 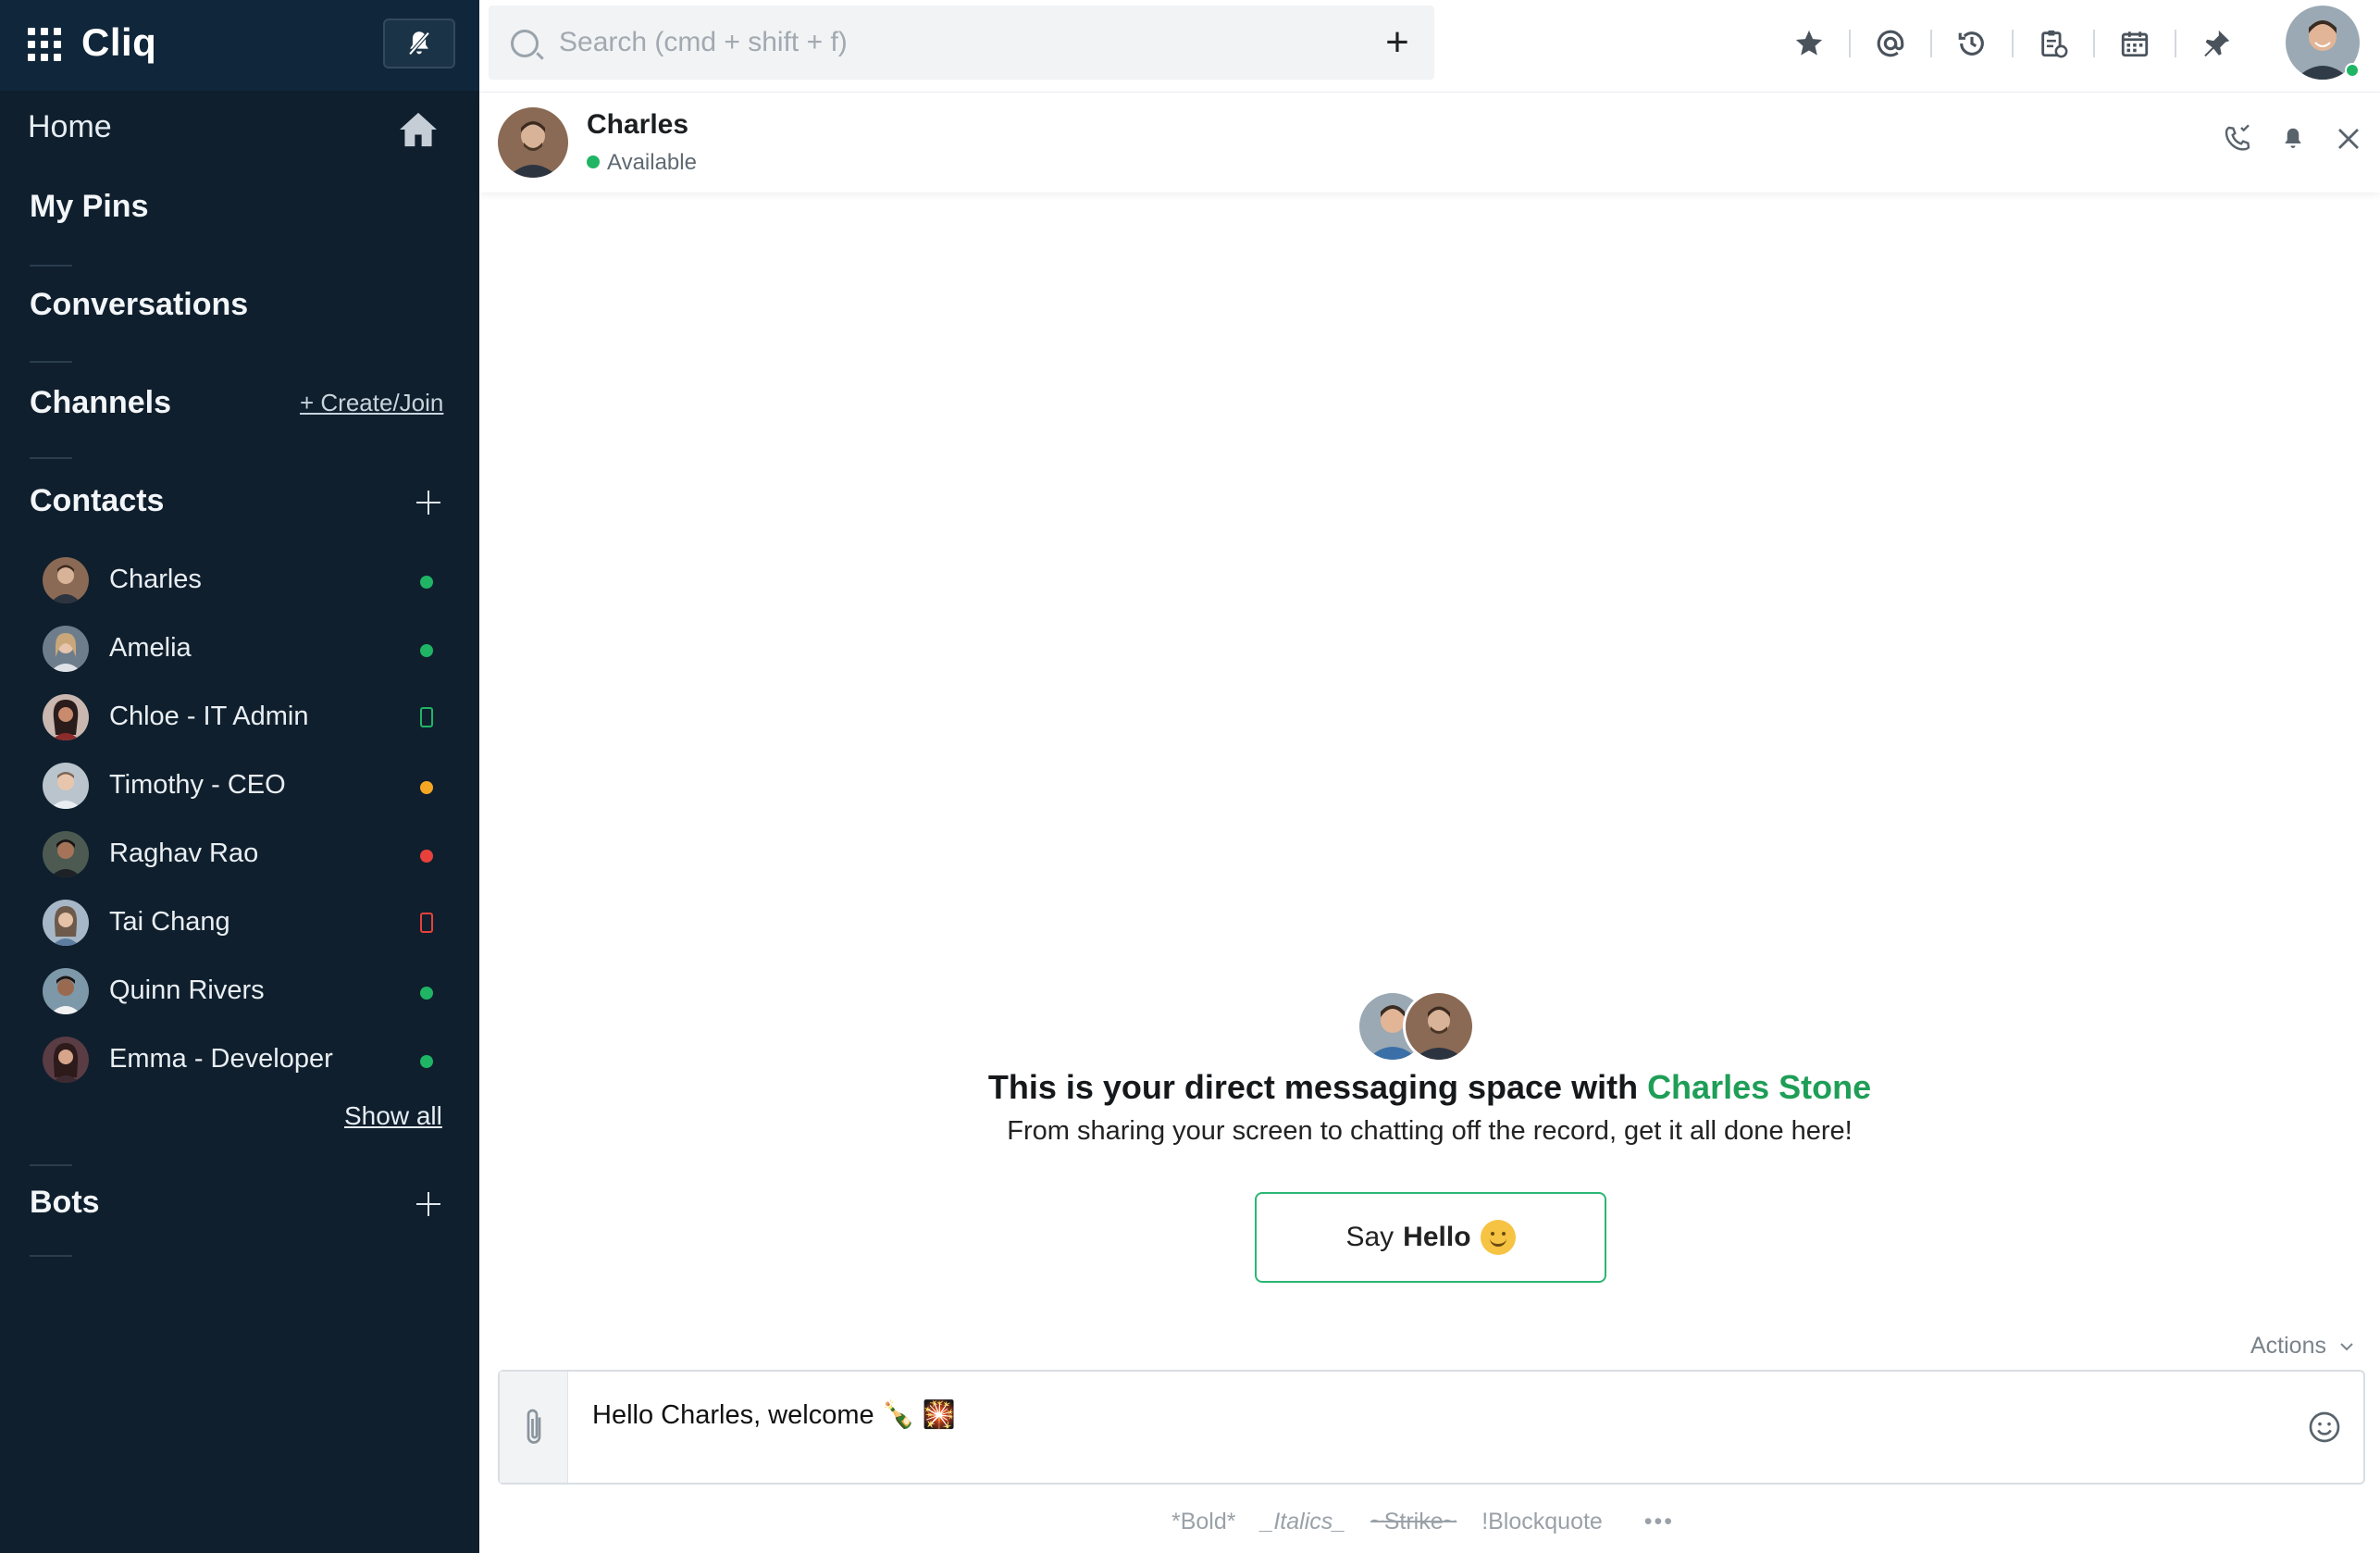 I want to click on search-icon, so click(x=525, y=43).